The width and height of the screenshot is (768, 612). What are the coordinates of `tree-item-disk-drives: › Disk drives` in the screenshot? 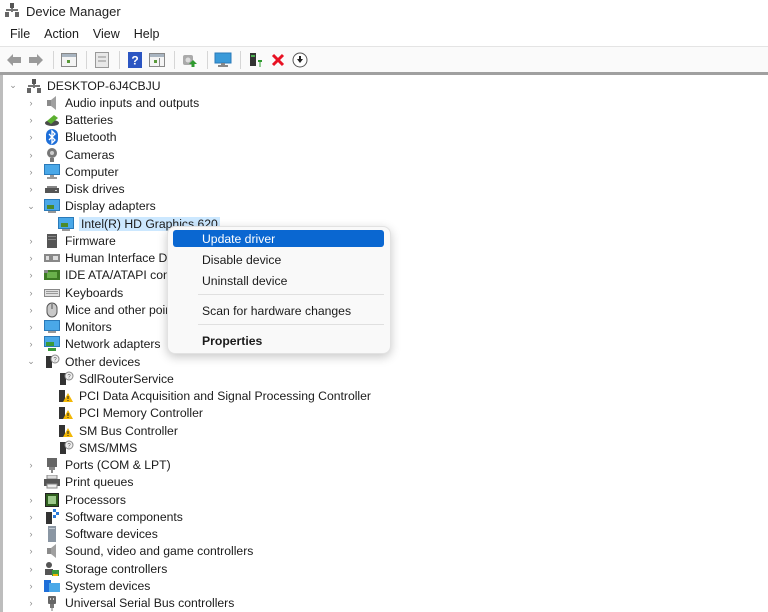 It's located at (189, 189).